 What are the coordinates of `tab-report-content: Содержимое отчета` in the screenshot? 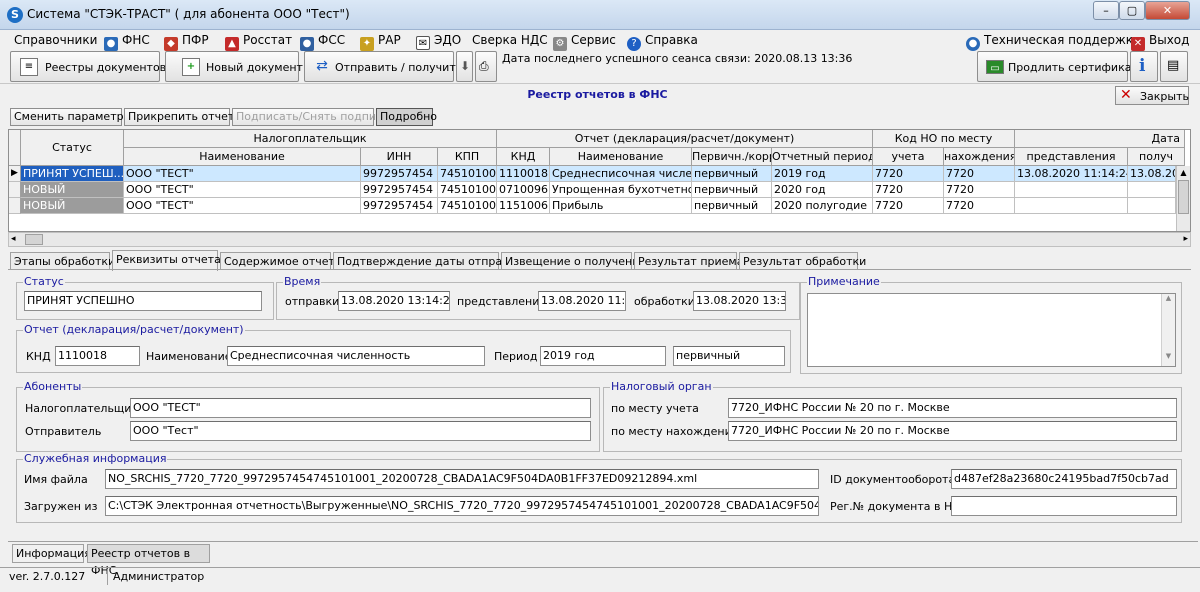 It's located at (281, 261).